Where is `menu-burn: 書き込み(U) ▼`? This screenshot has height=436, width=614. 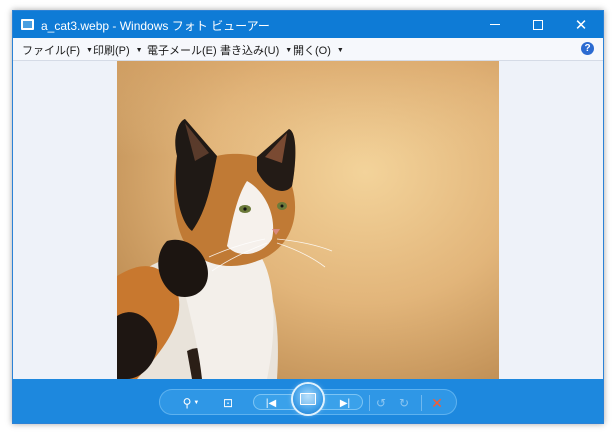
menu-burn: 書き込み(U) ▼ is located at coordinates (256, 50).